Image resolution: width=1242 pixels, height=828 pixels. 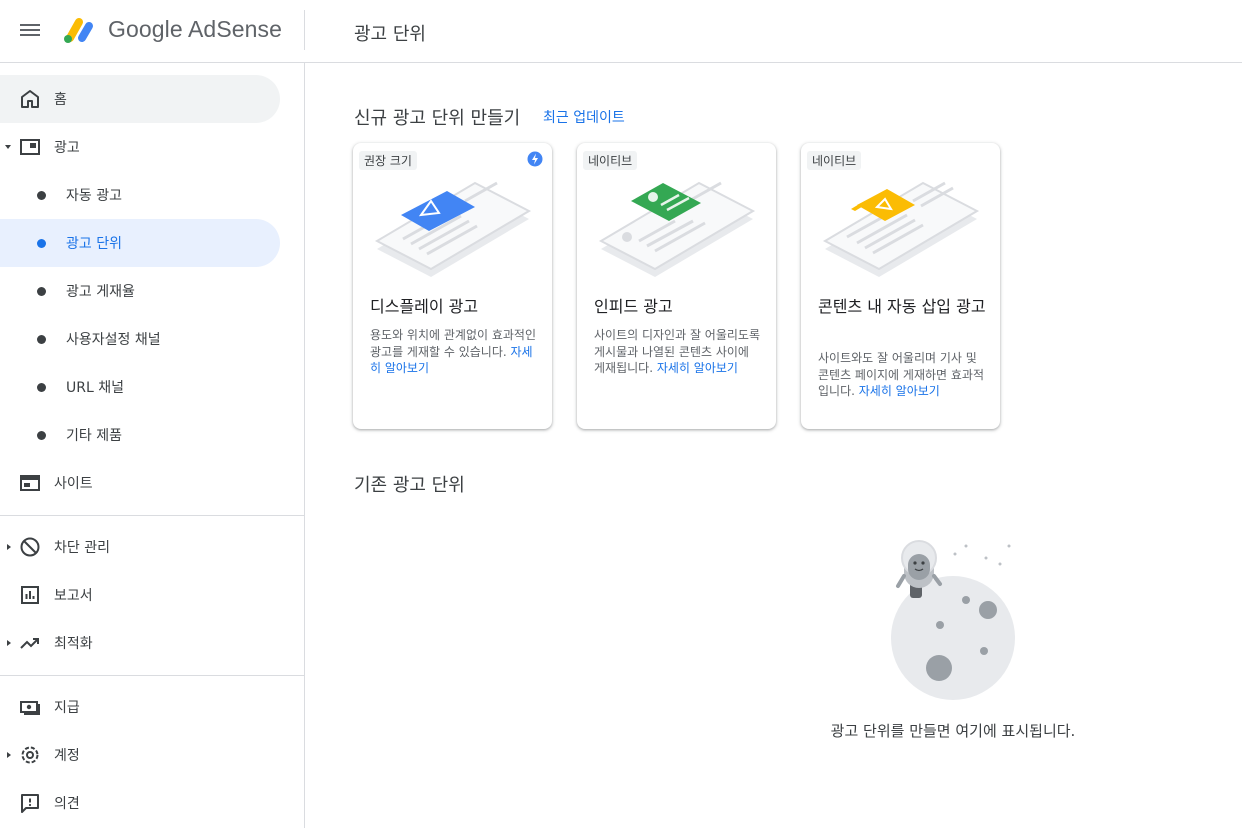 What do you see at coordinates (8, 147) in the screenshot?
I see `chevron-down-icon` at bounding box center [8, 147].